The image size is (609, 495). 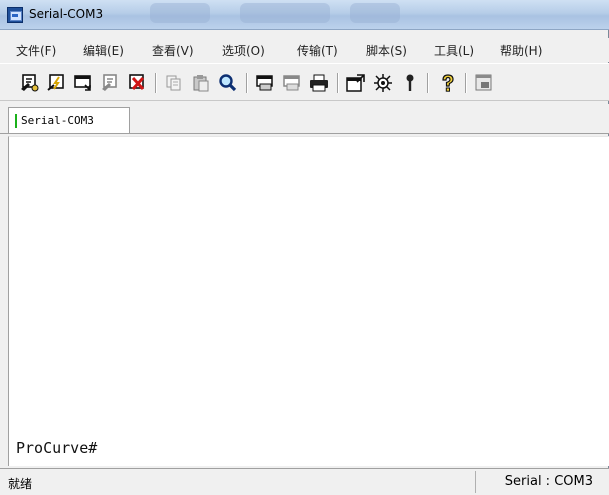 I want to click on window-title: Serial-COM3, so click(x=66, y=14).